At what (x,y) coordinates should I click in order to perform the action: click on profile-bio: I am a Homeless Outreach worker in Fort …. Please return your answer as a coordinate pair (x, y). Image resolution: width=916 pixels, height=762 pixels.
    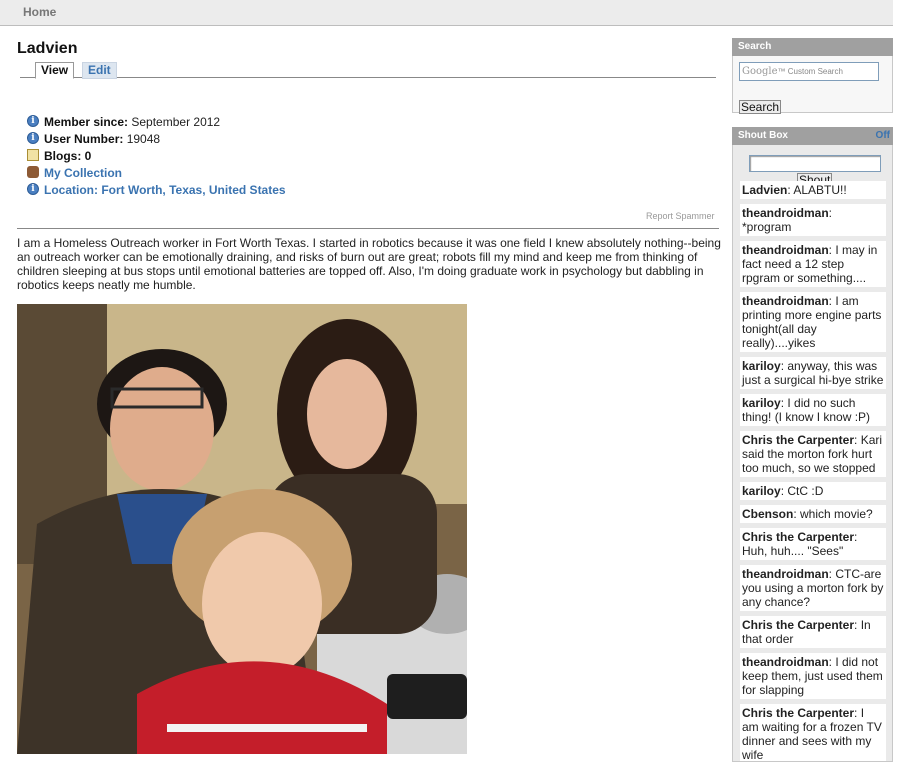
    Looking at the image, I should click on (369, 264).